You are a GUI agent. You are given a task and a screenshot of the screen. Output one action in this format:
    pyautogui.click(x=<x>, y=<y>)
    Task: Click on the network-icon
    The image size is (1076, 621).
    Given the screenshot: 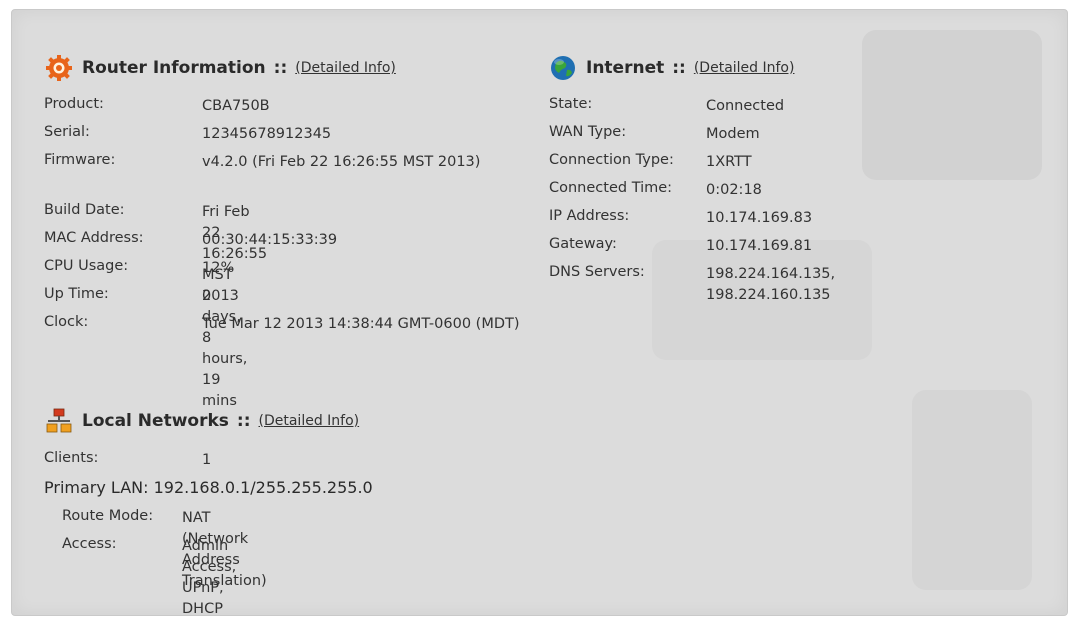 What is the action you would take?
    pyautogui.click(x=59, y=420)
    